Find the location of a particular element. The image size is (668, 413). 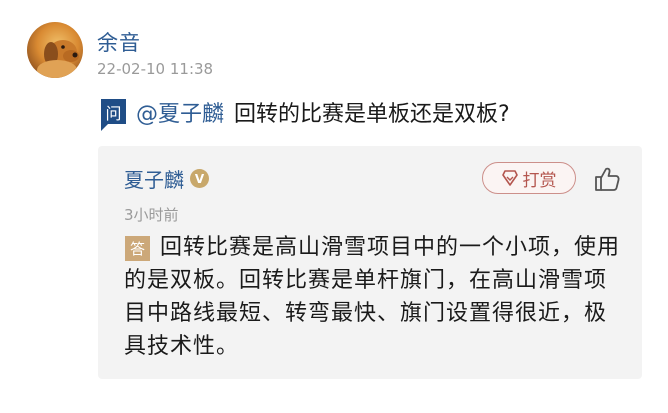

avatar is located at coordinates (55, 50).